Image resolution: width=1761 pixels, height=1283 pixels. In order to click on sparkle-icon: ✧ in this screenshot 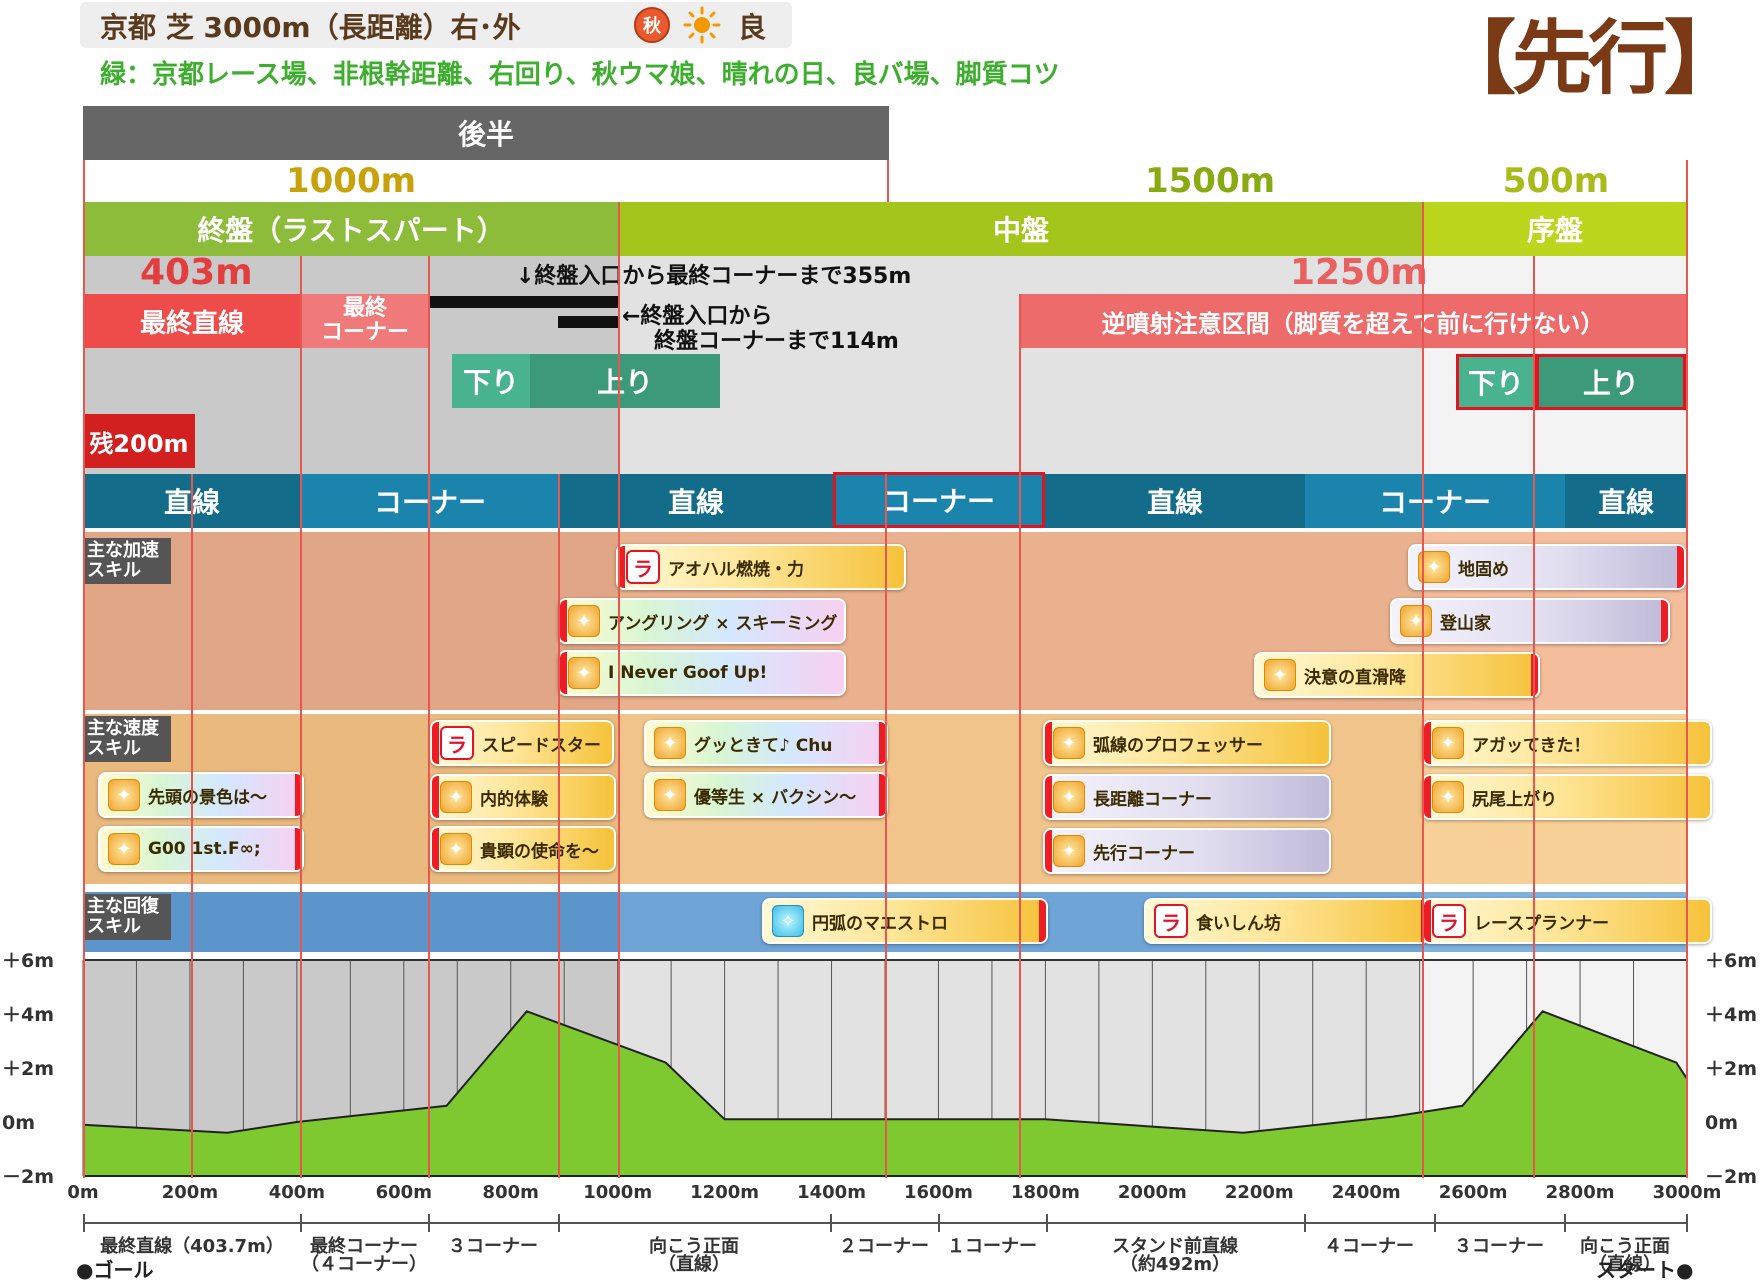, I will do `click(788, 921)`.